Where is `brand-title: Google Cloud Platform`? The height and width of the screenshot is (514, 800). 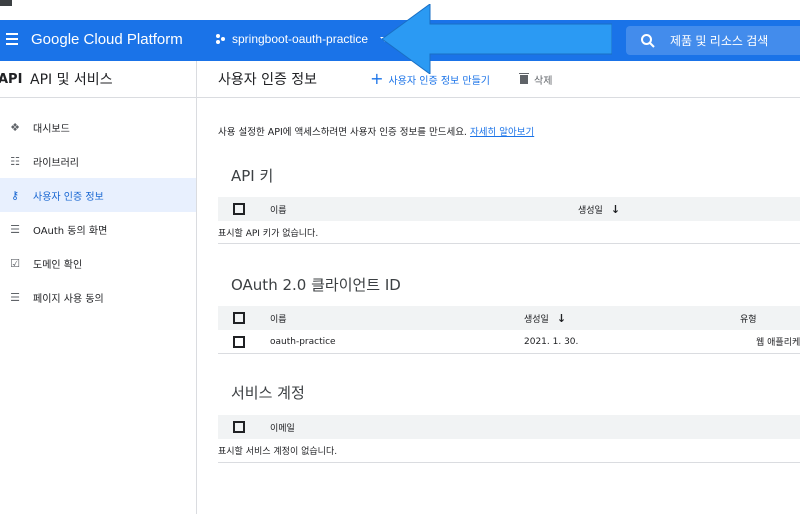
brand-title: Google Cloud Platform is located at coordinates (107, 39).